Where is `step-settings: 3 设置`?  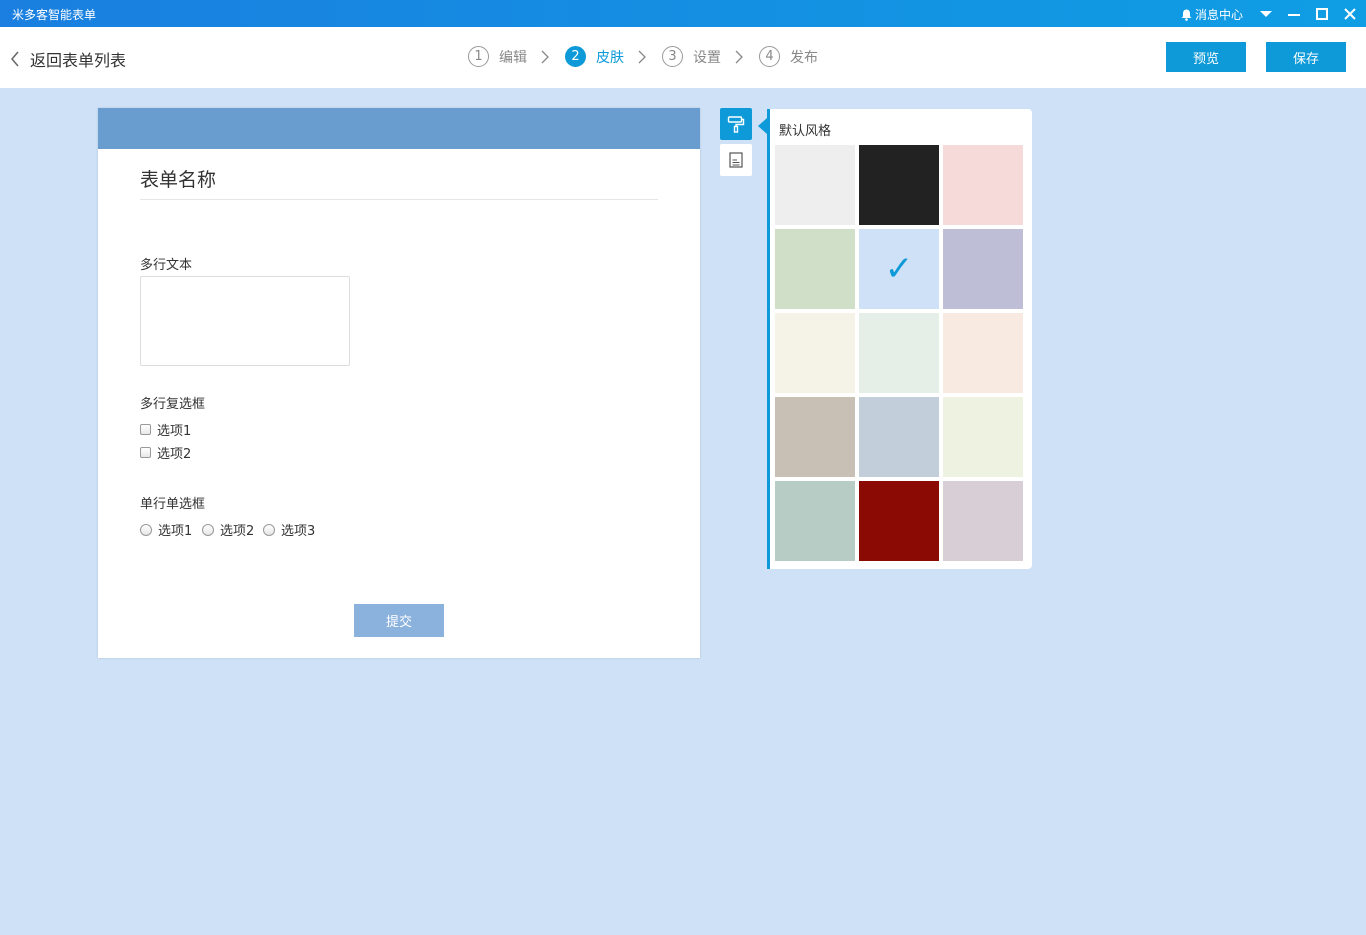
step-settings: 3 设置 is located at coordinates (691, 56).